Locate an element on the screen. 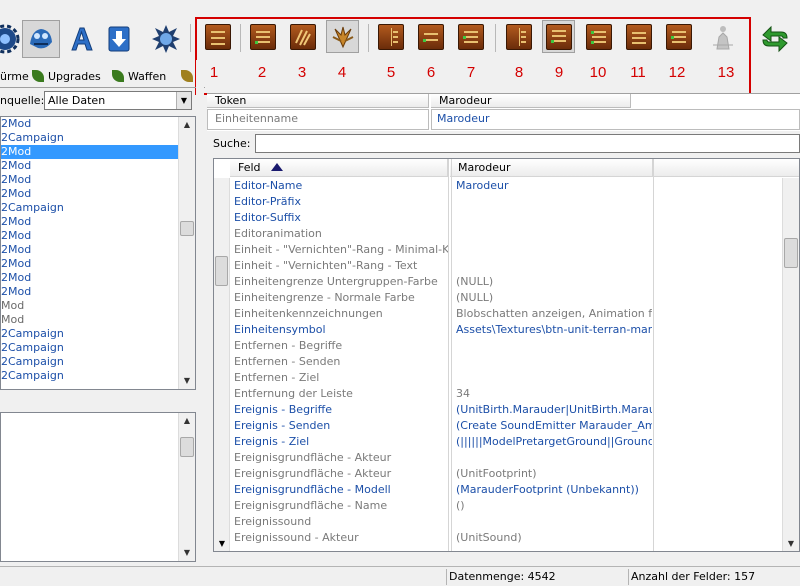 The image size is (800, 586). property-row: Ereignissound - Akteur (UnitSound) is located at coordinates (514, 538).